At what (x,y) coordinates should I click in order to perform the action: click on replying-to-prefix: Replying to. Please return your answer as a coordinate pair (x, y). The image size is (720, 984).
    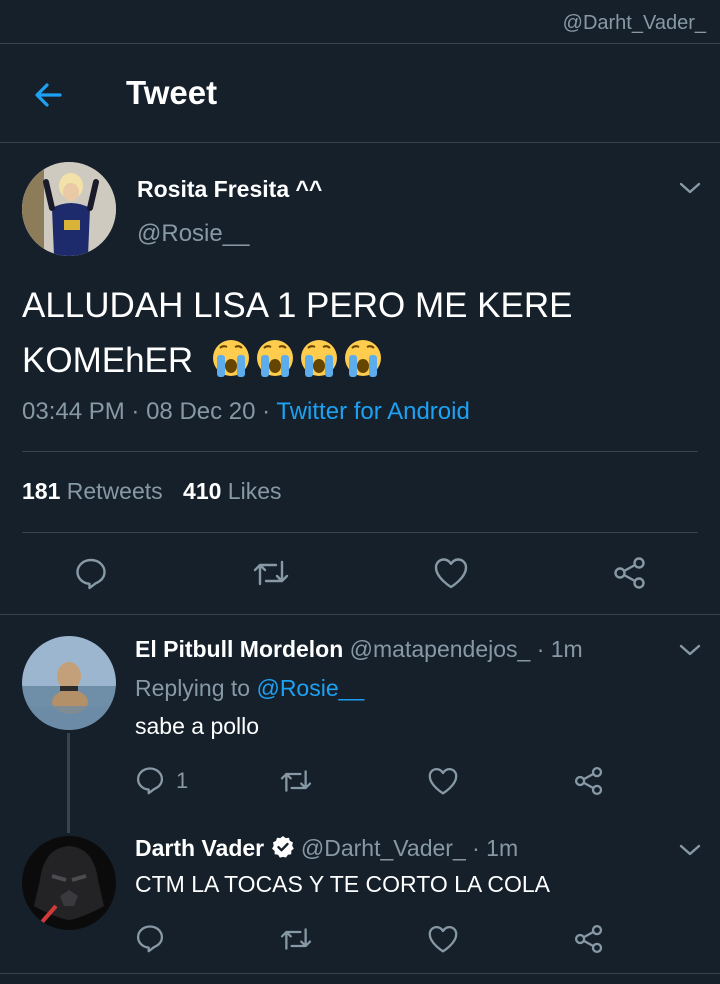
    Looking at the image, I should click on (193, 688).